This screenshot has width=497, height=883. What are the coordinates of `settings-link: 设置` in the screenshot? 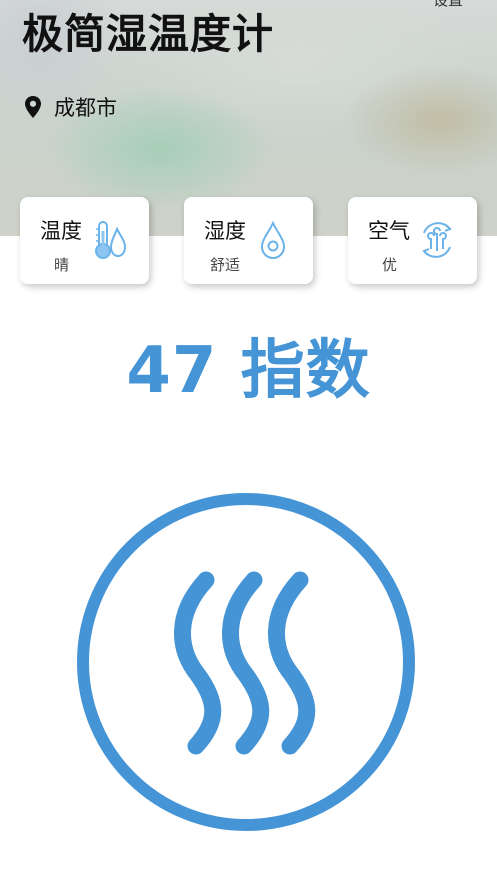 It's located at (448, 5).